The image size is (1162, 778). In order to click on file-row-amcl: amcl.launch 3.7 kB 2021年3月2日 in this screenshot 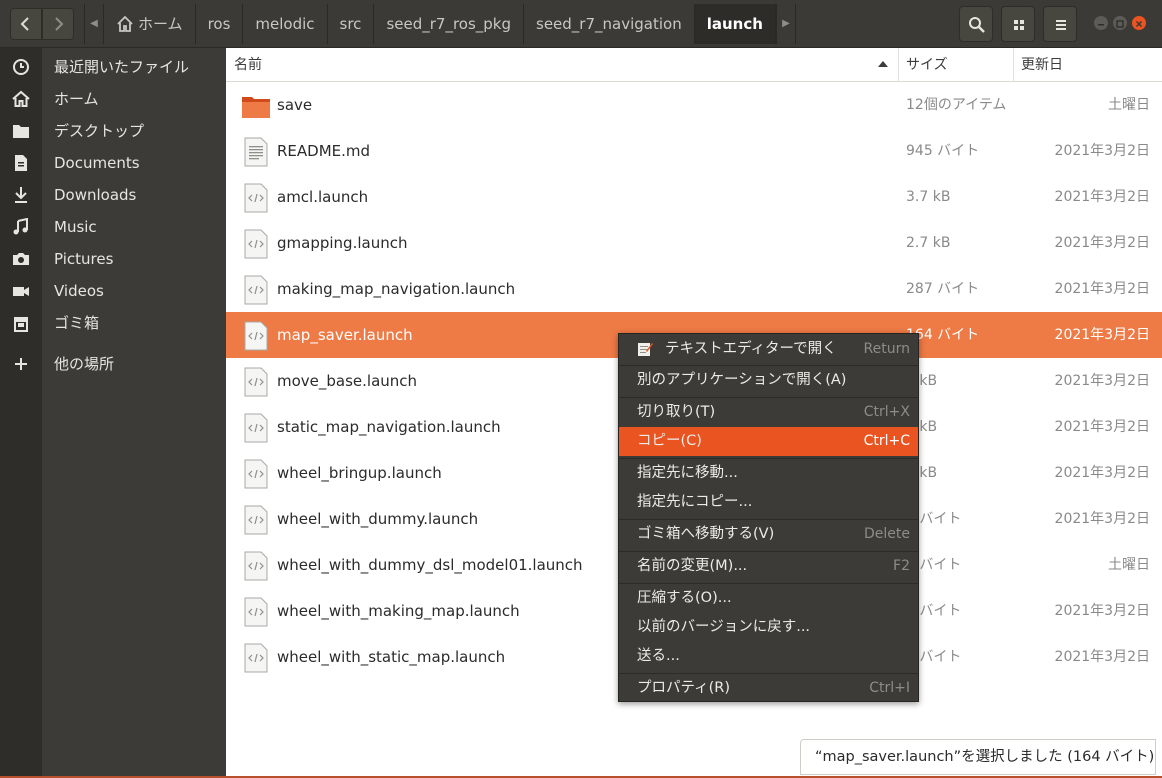, I will do `click(694, 197)`.